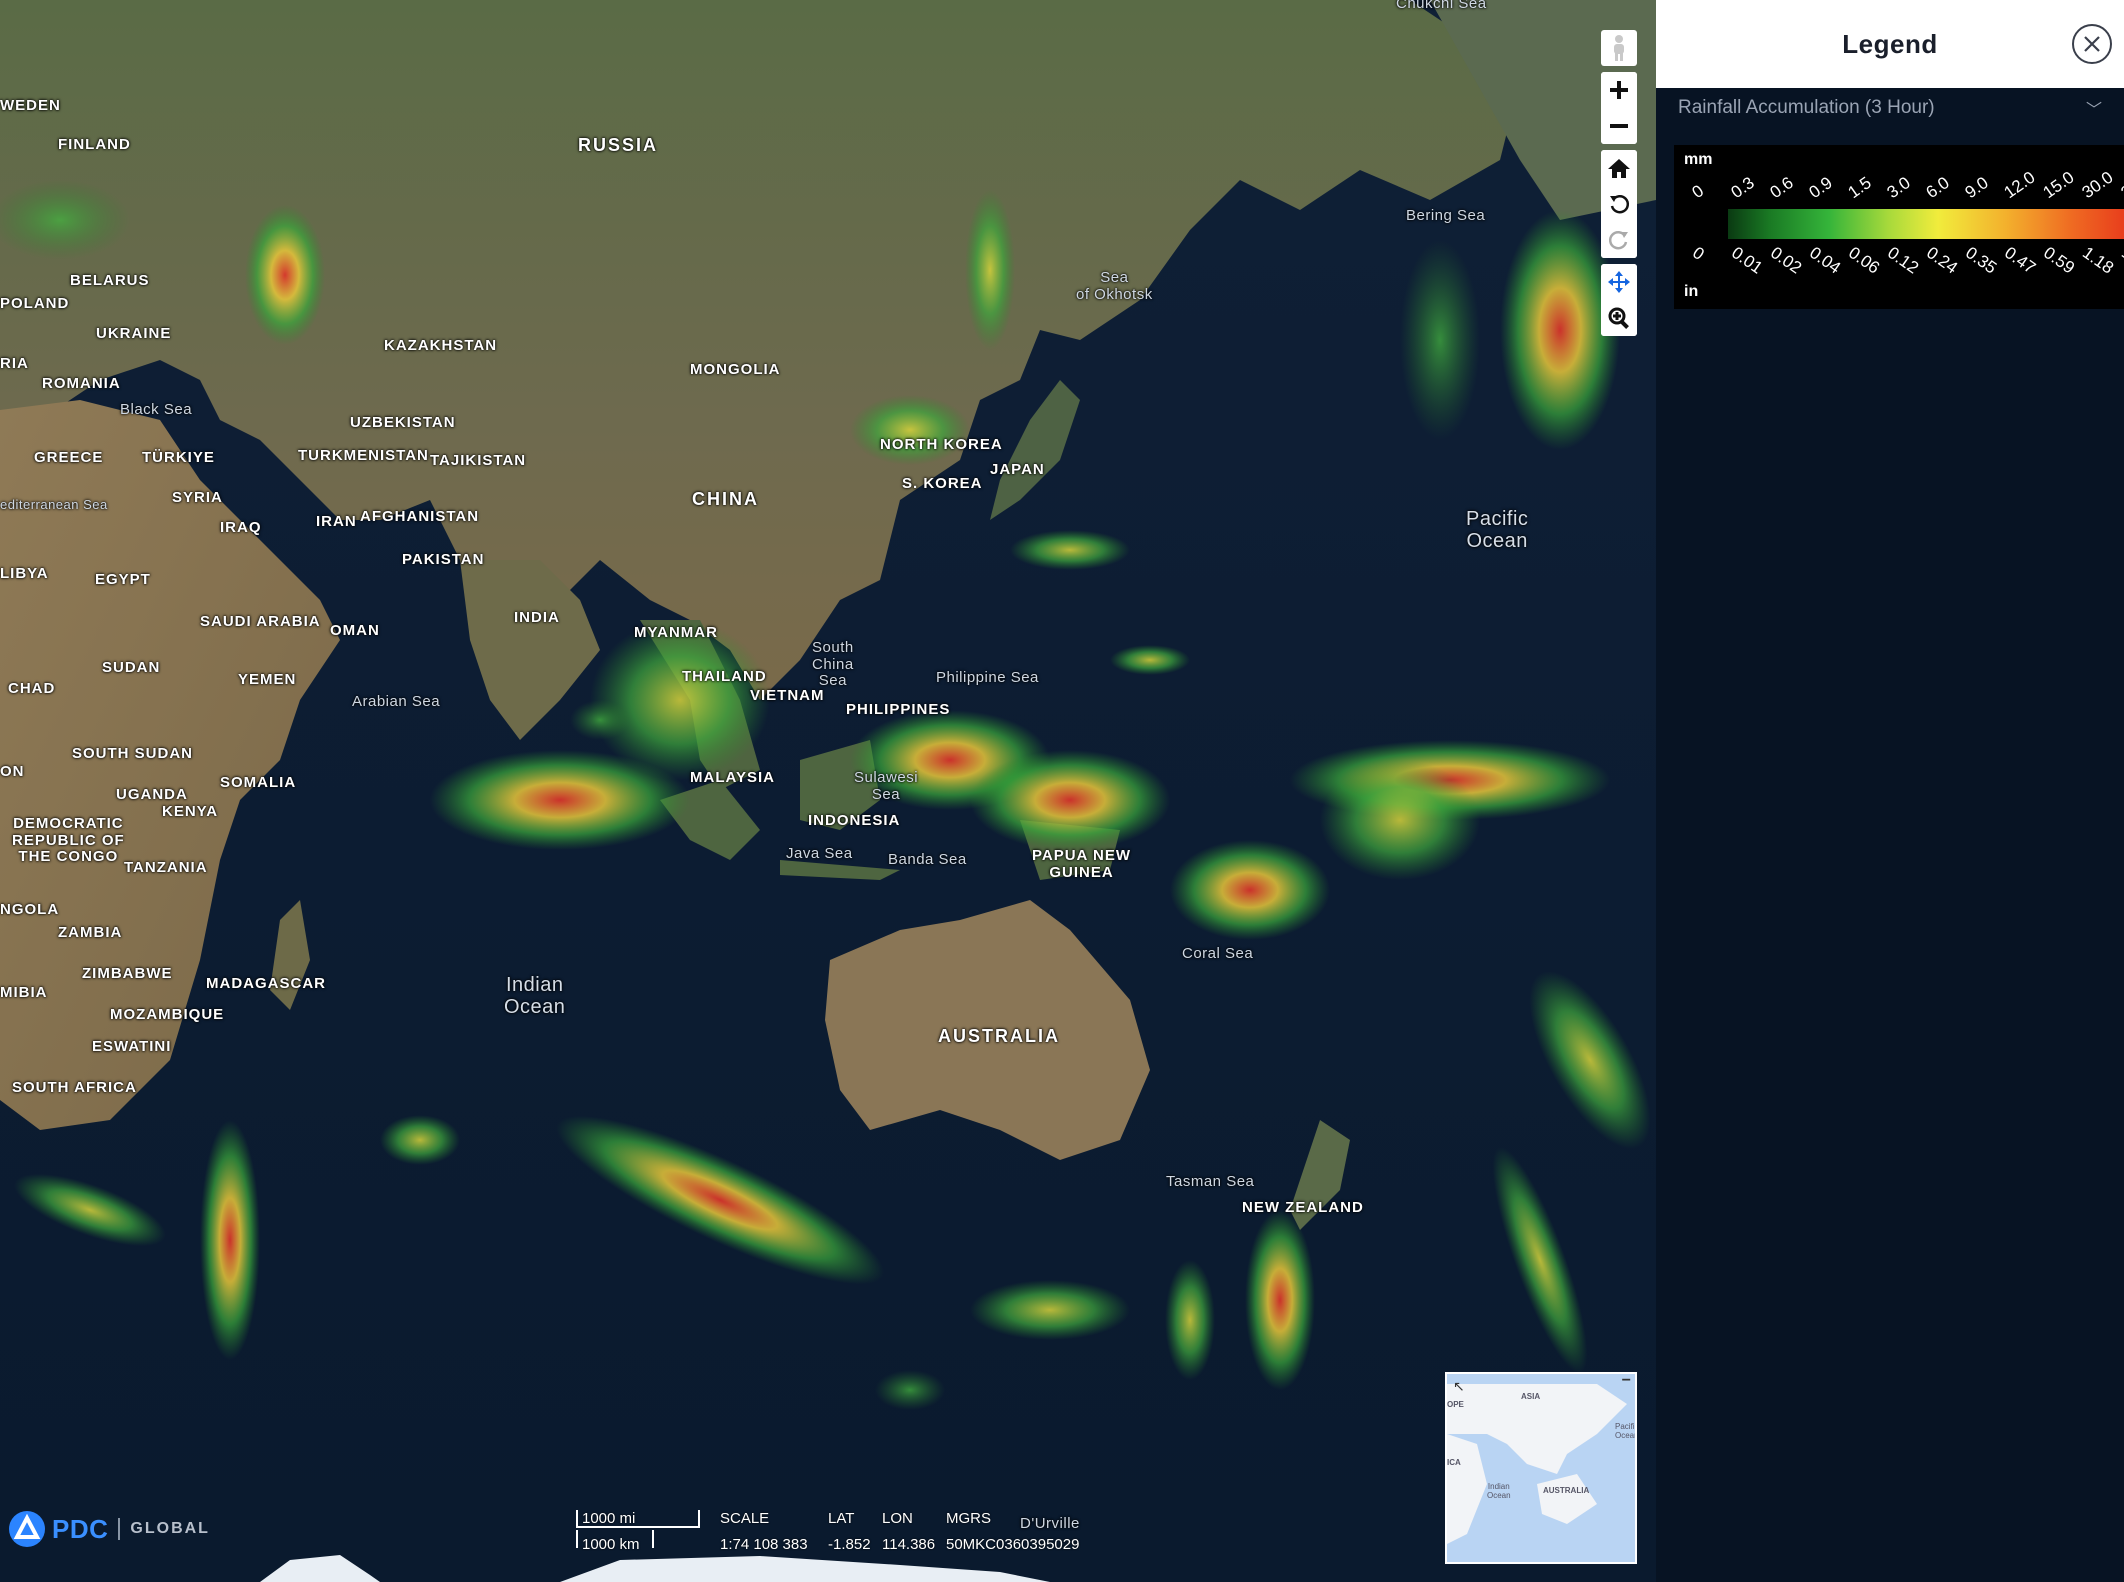  Describe the element at coordinates (1035, 450) in the screenshot. I see `japan-landmass` at that location.